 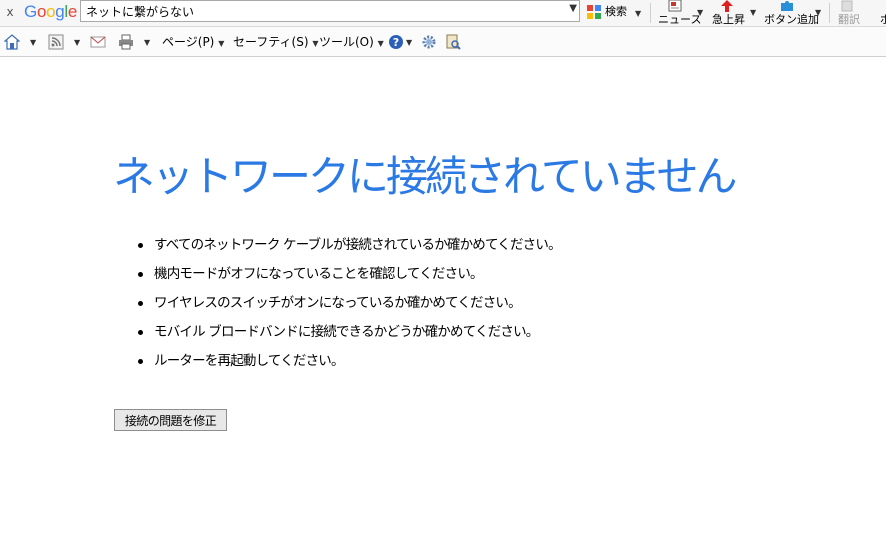 I want to click on search-button-label: 検索, so click(x=616, y=11).